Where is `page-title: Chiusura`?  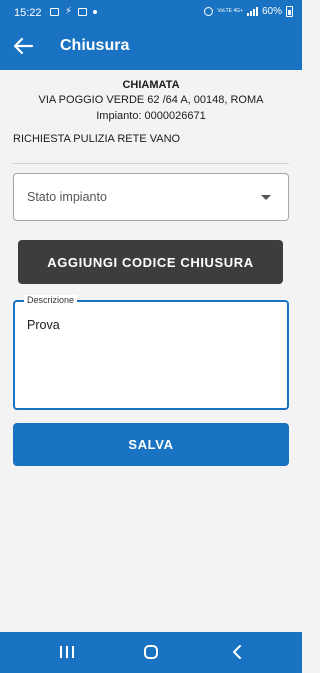 page-title: Chiusura is located at coordinates (95, 45).